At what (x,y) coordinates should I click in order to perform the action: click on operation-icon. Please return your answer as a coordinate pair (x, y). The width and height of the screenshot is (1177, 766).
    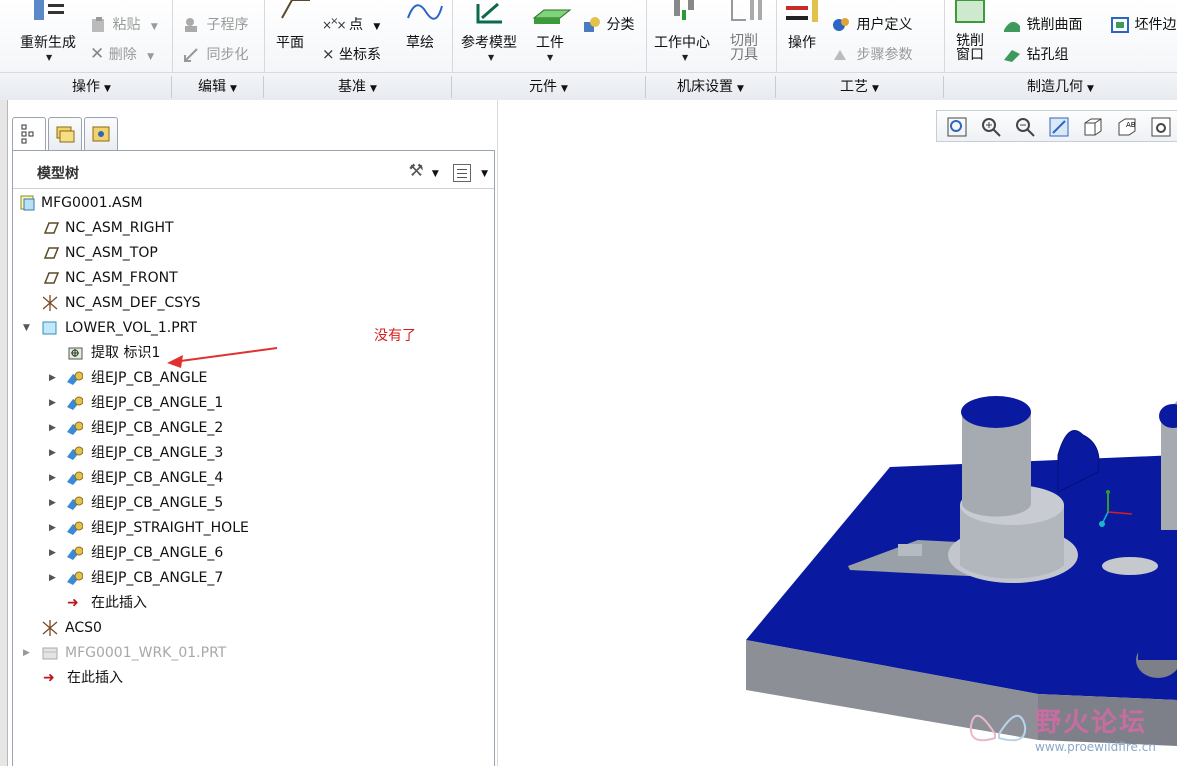
    Looking at the image, I should click on (802, 11).